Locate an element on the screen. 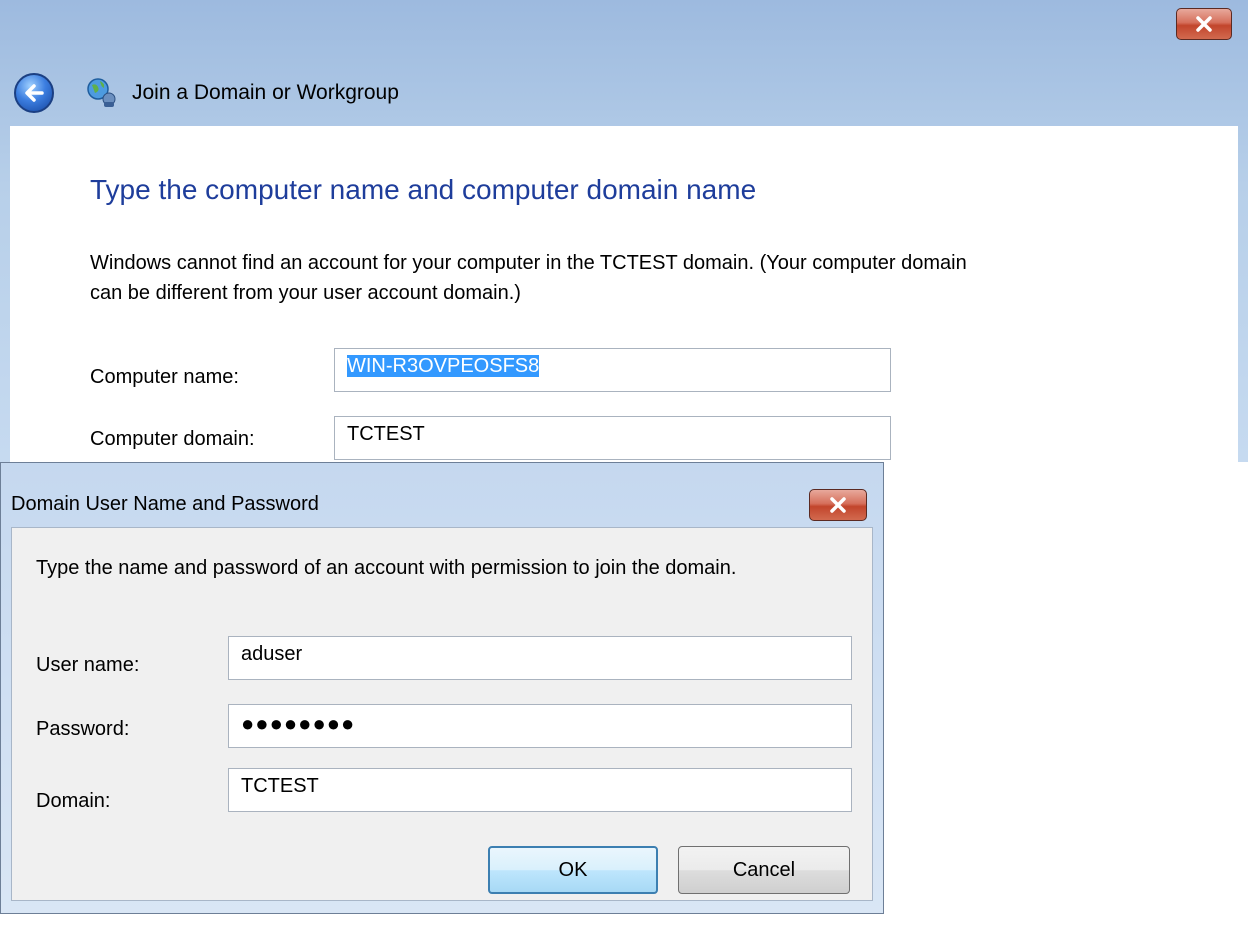  window-header: Join a Domain or Workgroup is located at coordinates (206, 93).